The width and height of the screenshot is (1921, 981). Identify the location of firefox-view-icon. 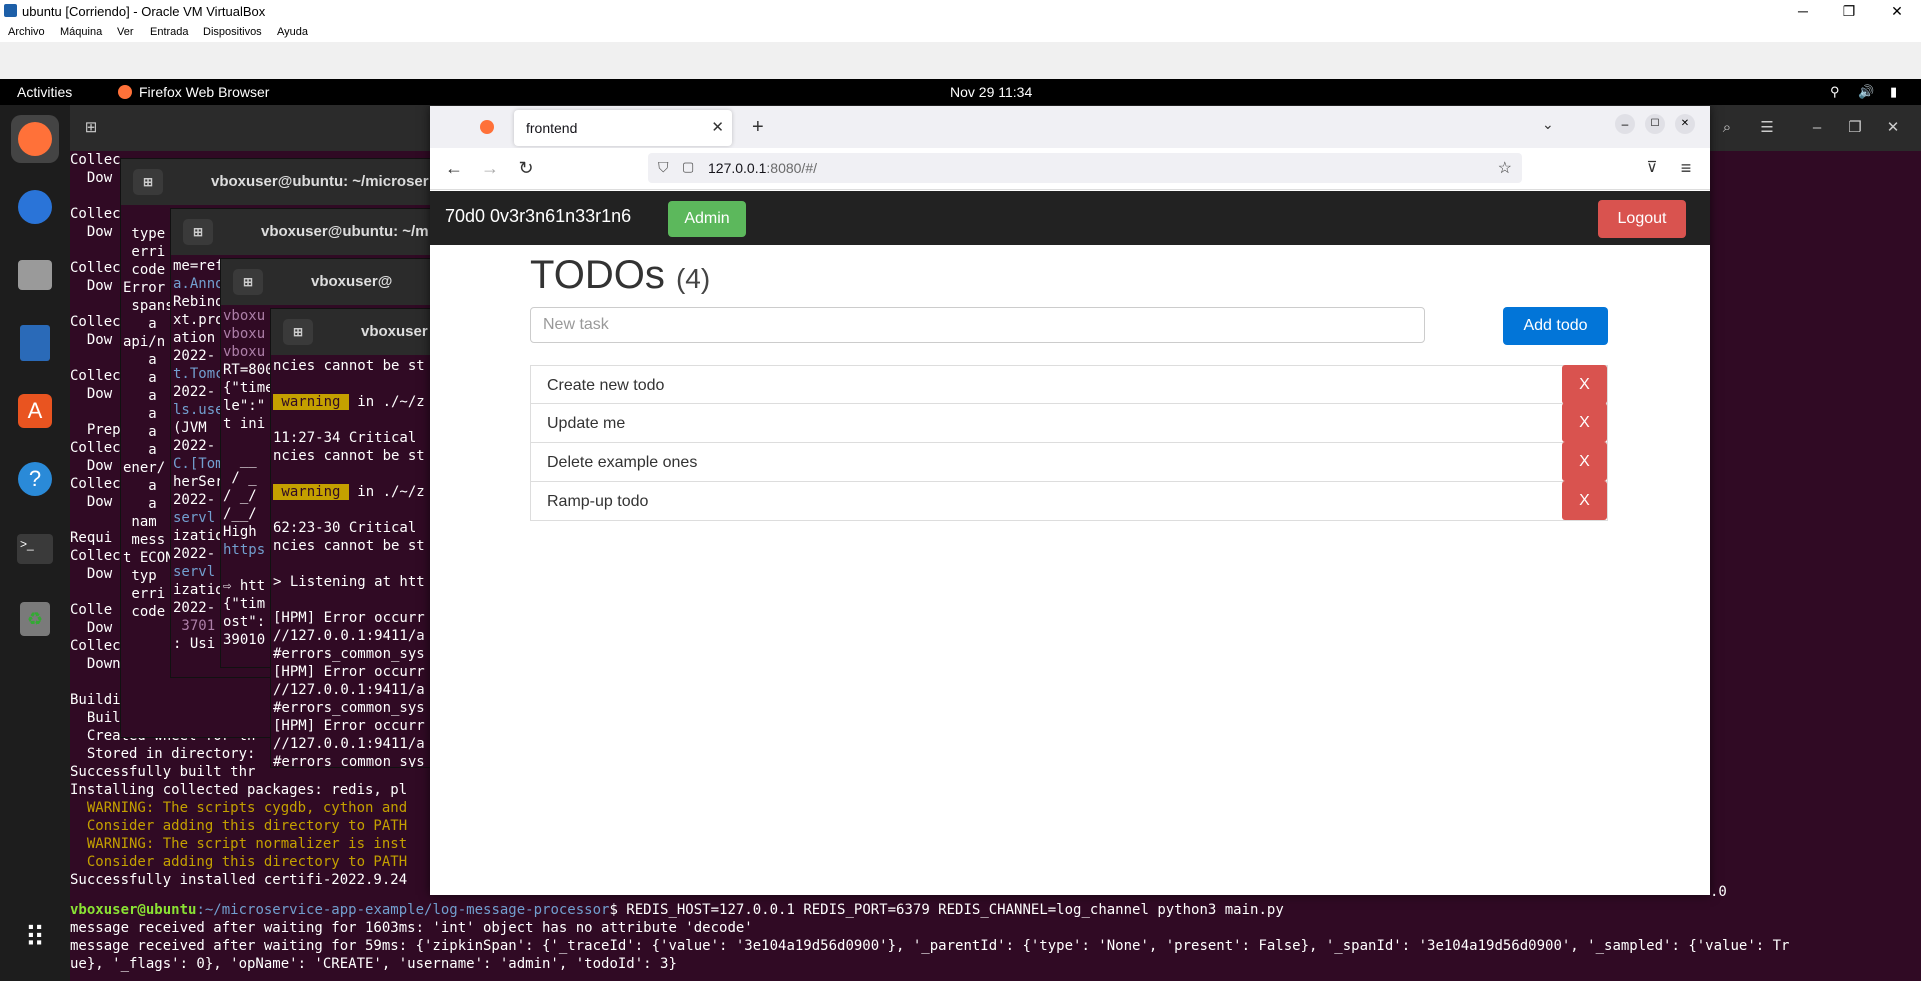
(487, 127).